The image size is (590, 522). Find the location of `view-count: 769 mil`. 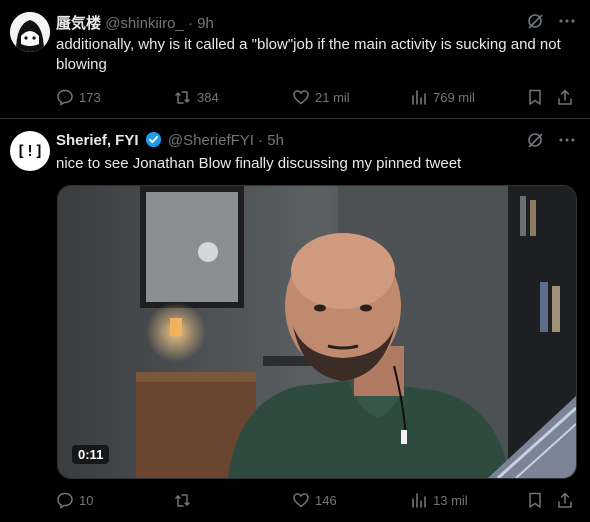

view-count: 769 mil is located at coordinates (454, 97).